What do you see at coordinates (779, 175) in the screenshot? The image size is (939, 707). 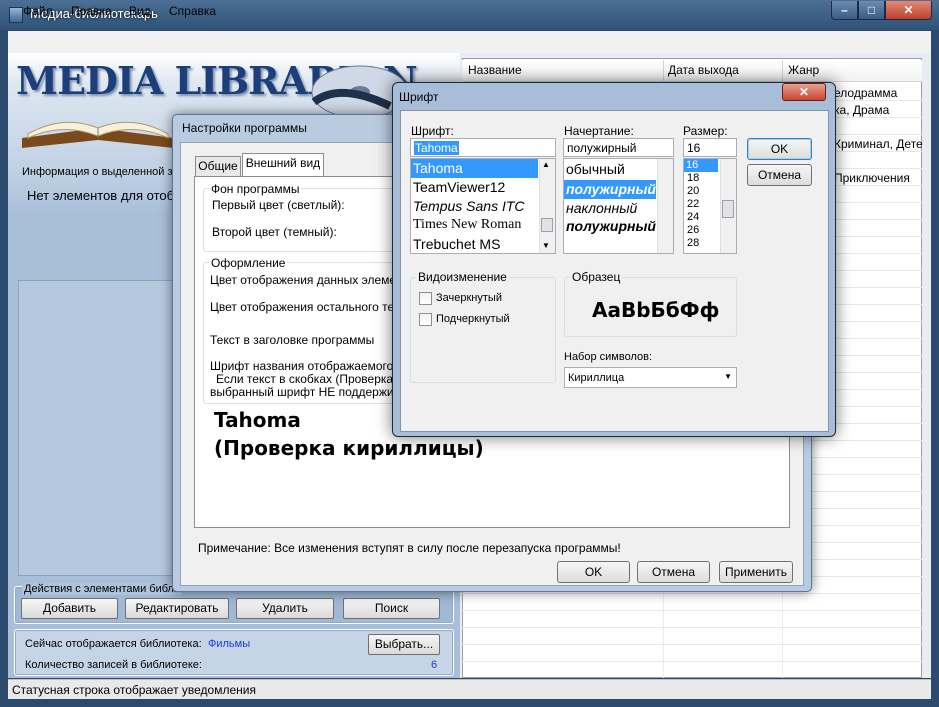 I see `font-cancel-button: Отмена` at bounding box center [779, 175].